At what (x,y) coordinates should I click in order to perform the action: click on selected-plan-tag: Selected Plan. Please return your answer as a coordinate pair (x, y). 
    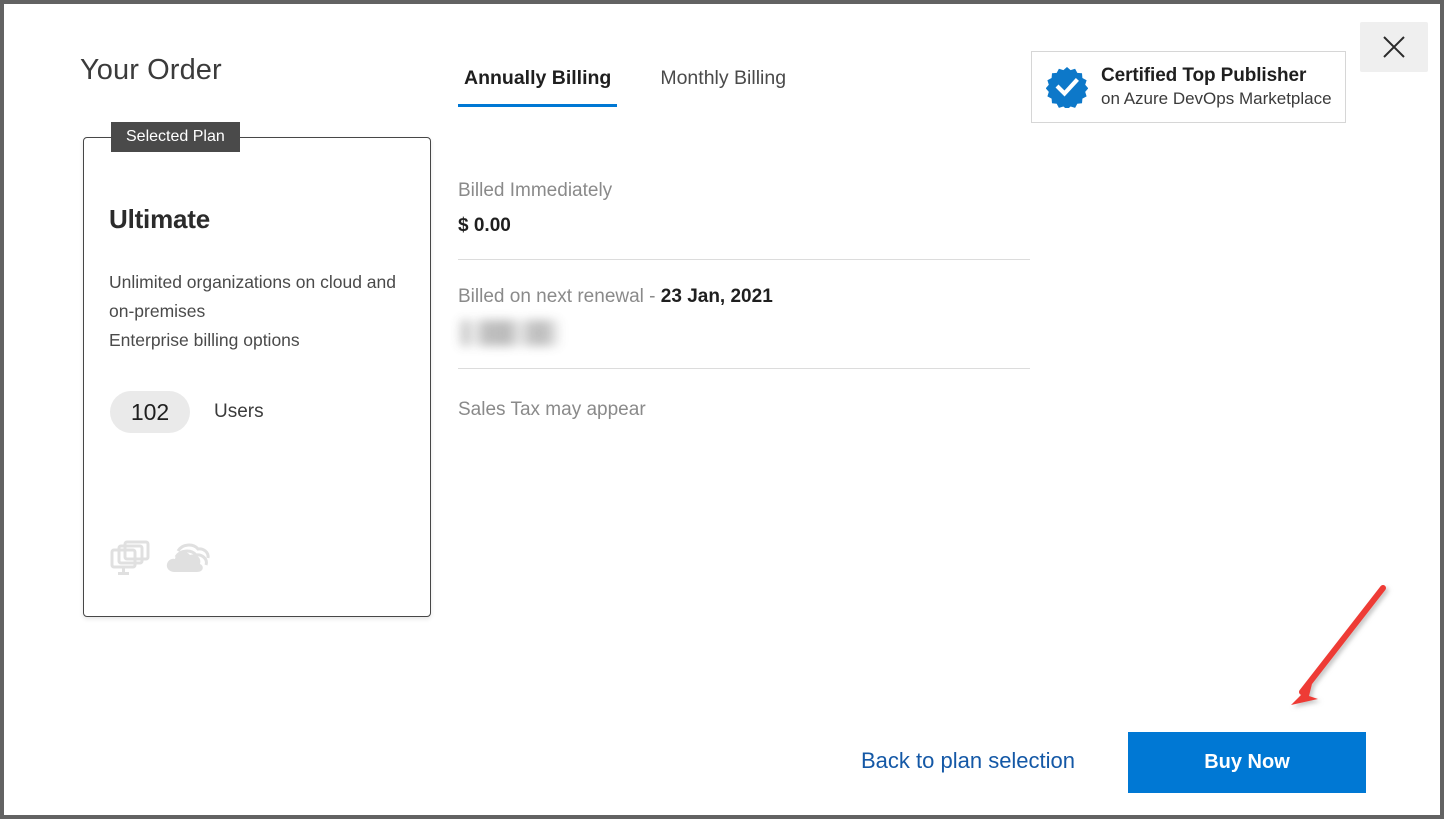
    Looking at the image, I should click on (175, 137).